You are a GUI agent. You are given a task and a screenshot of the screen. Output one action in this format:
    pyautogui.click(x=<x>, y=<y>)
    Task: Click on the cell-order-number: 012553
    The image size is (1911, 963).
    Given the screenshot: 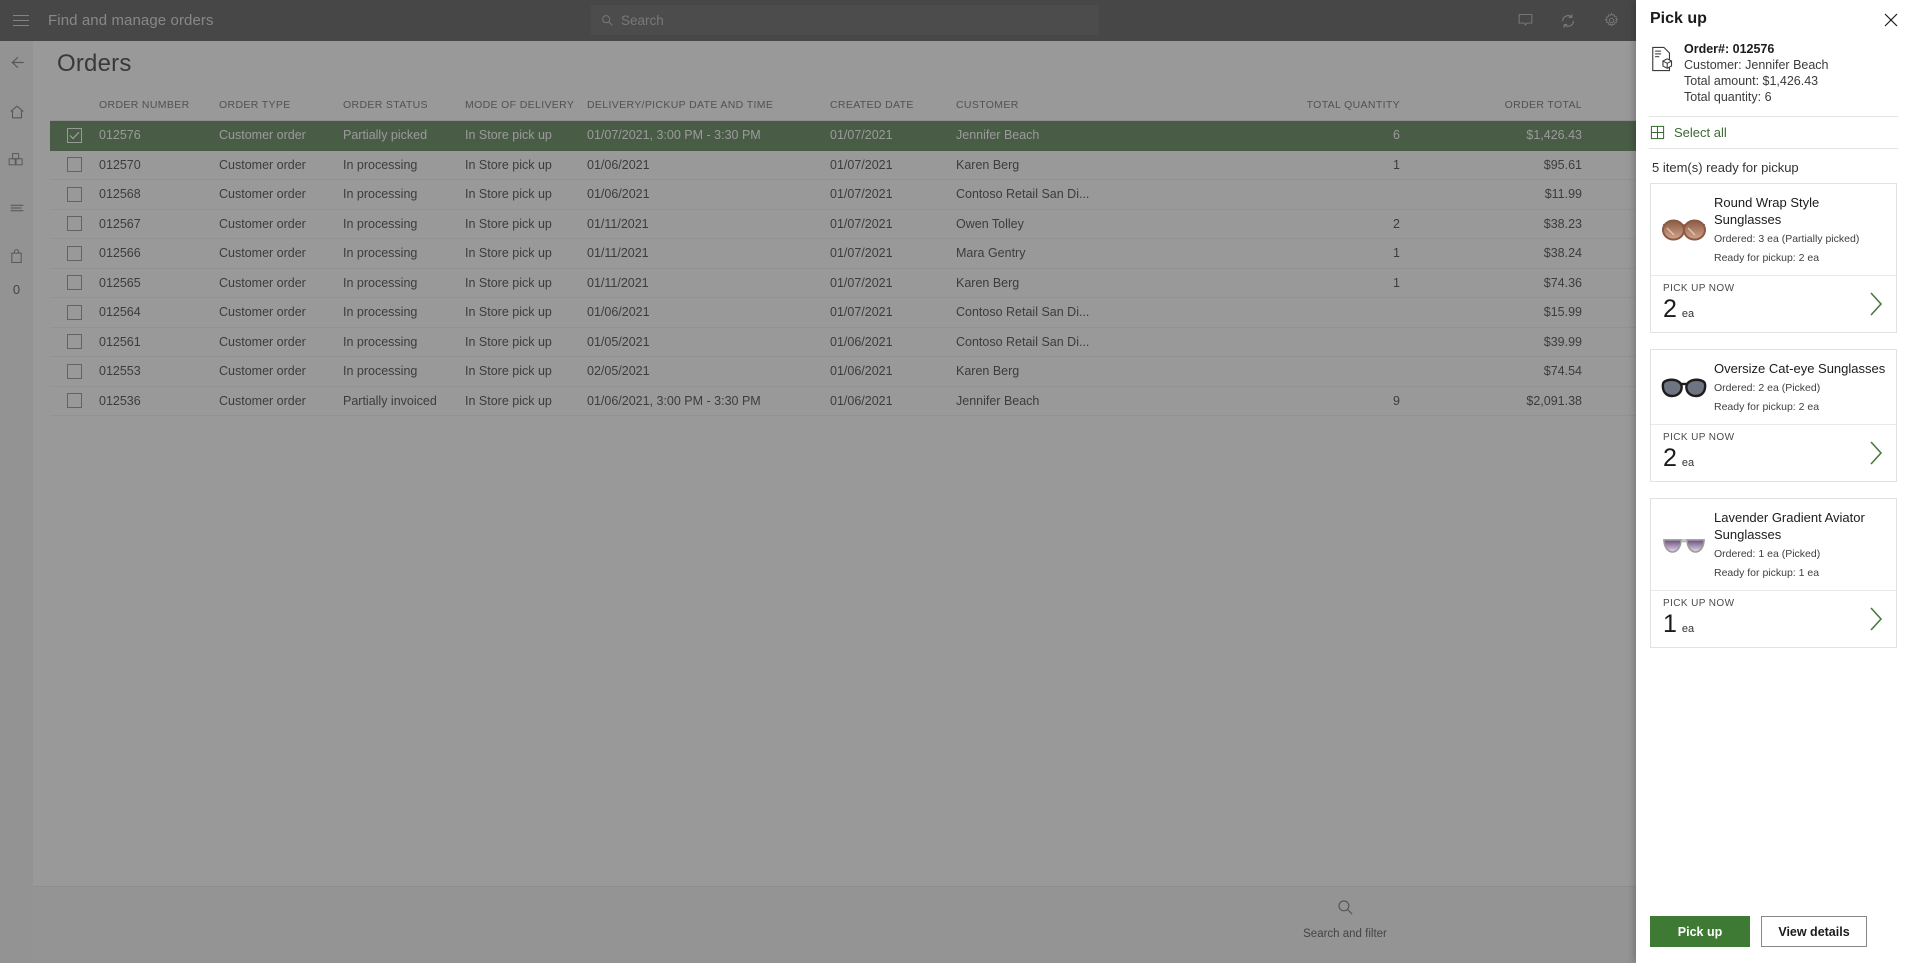 What is the action you would take?
    pyautogui.click(x=120, y=371)
    